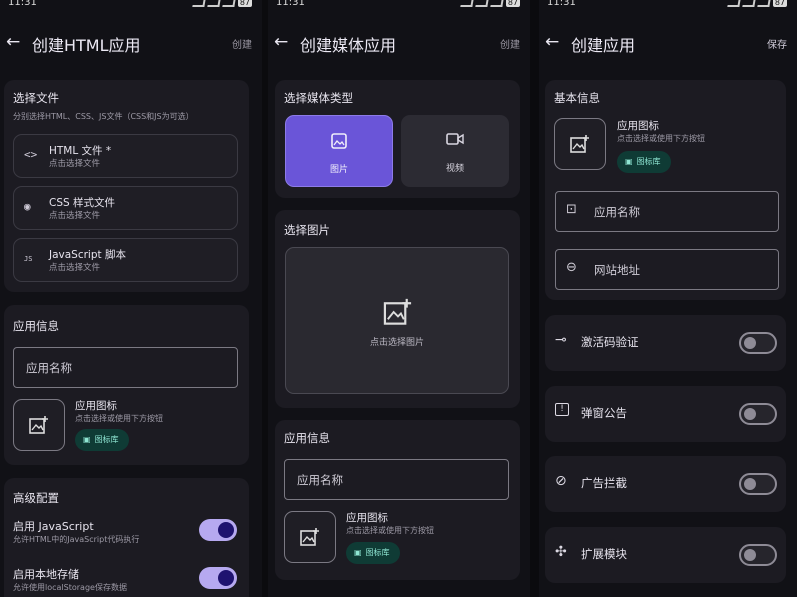  Describe the element at coordinates (454, 169) in the screenshot. I see `media-option-label: 视频` at that location.